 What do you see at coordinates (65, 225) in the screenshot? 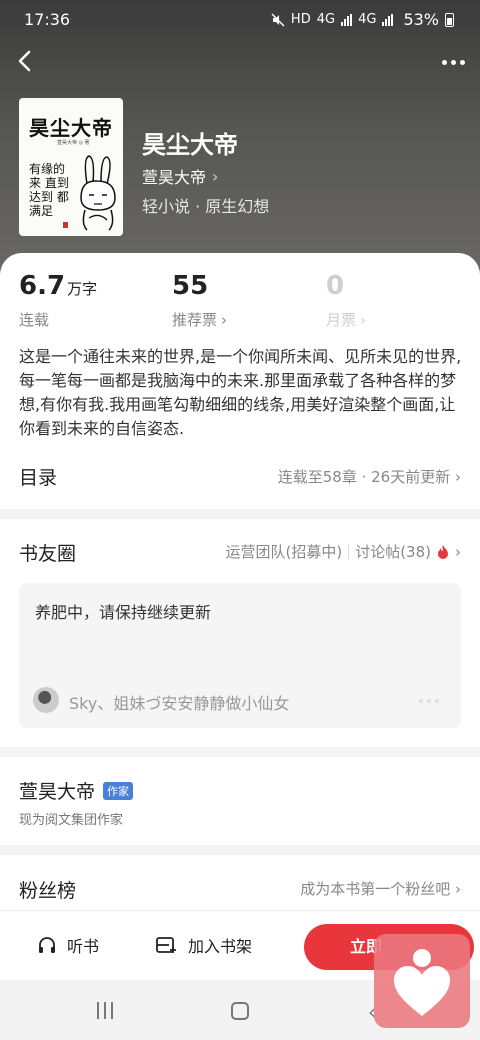
I see `cover-seal` at bounding box center [65, 225].